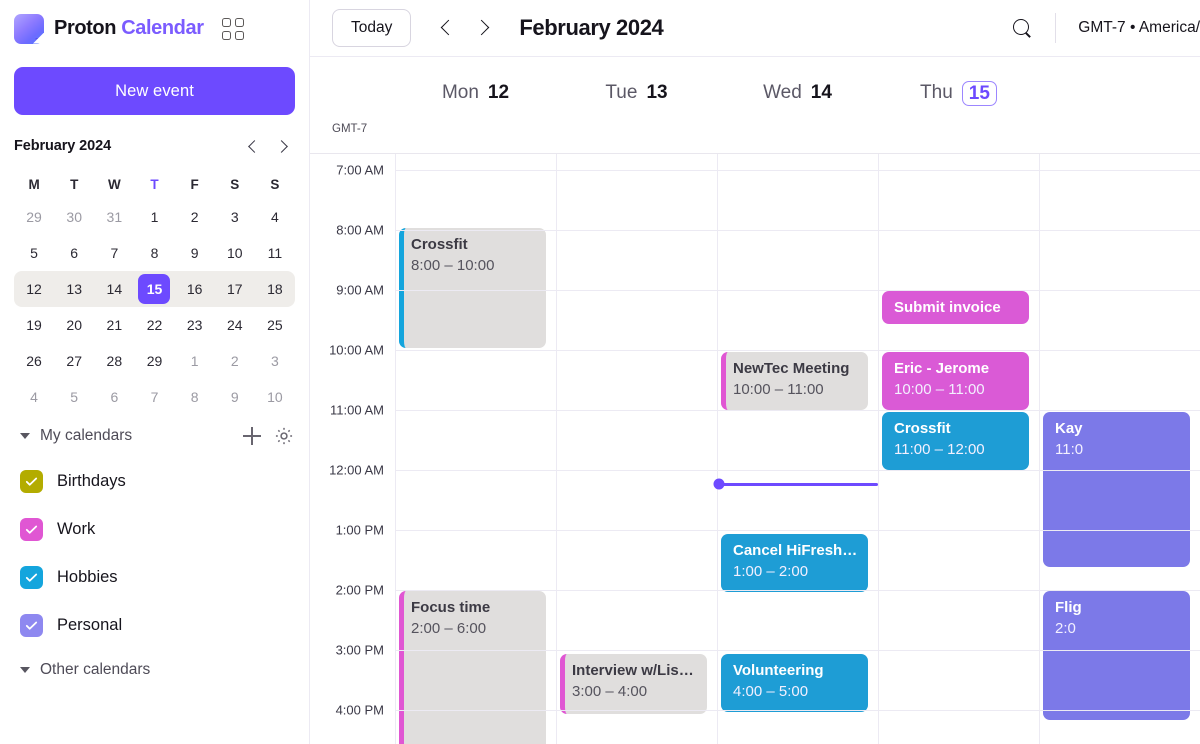  Describe the element at coordinates (154, 670) in the screenshot. I see `other-calendars-header: Other calendars` at that location.